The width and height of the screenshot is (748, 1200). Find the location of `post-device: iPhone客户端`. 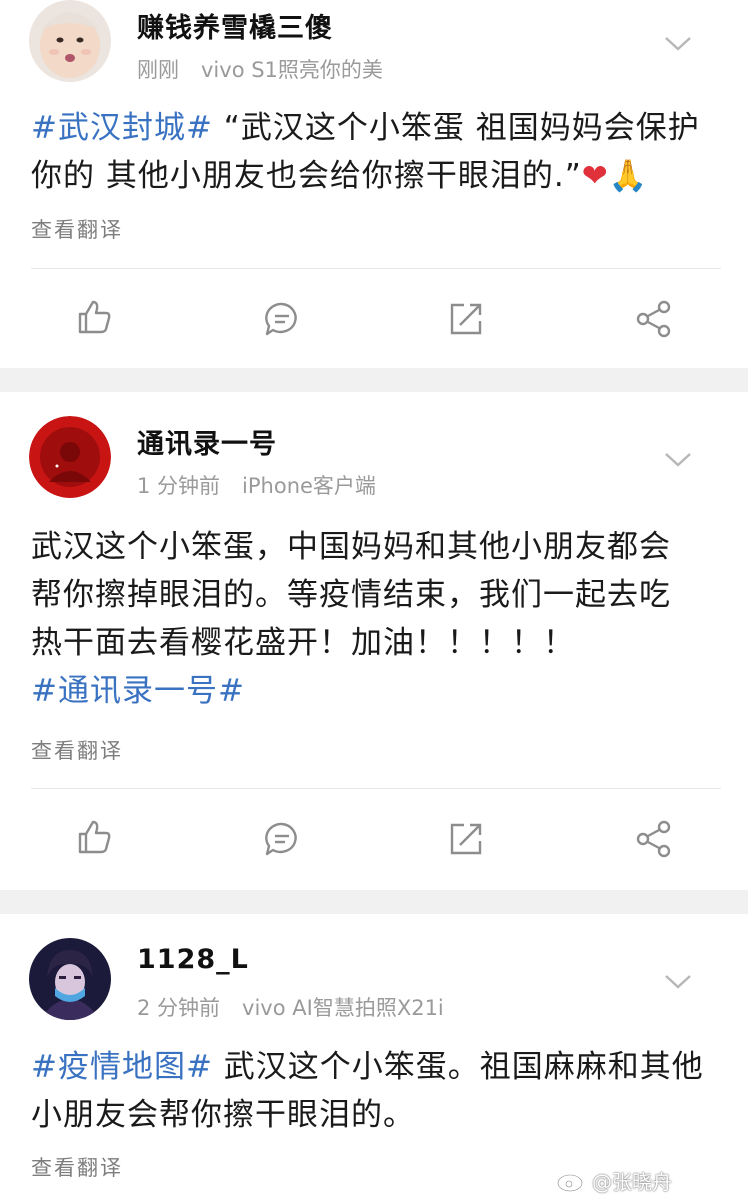

post-device: iPhone客户端 is located at coordinates (309, 486).